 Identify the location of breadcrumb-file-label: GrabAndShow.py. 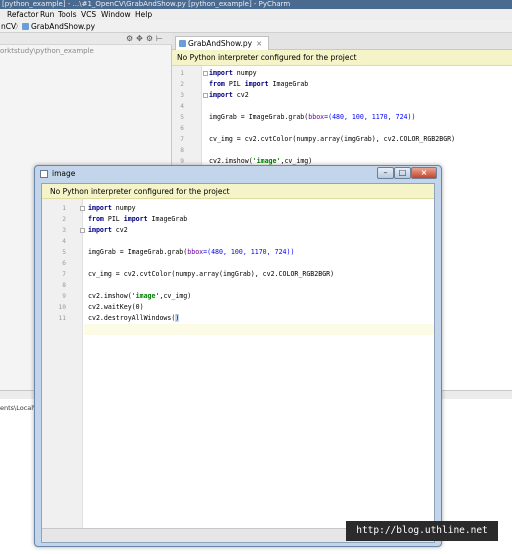
(63, 26).